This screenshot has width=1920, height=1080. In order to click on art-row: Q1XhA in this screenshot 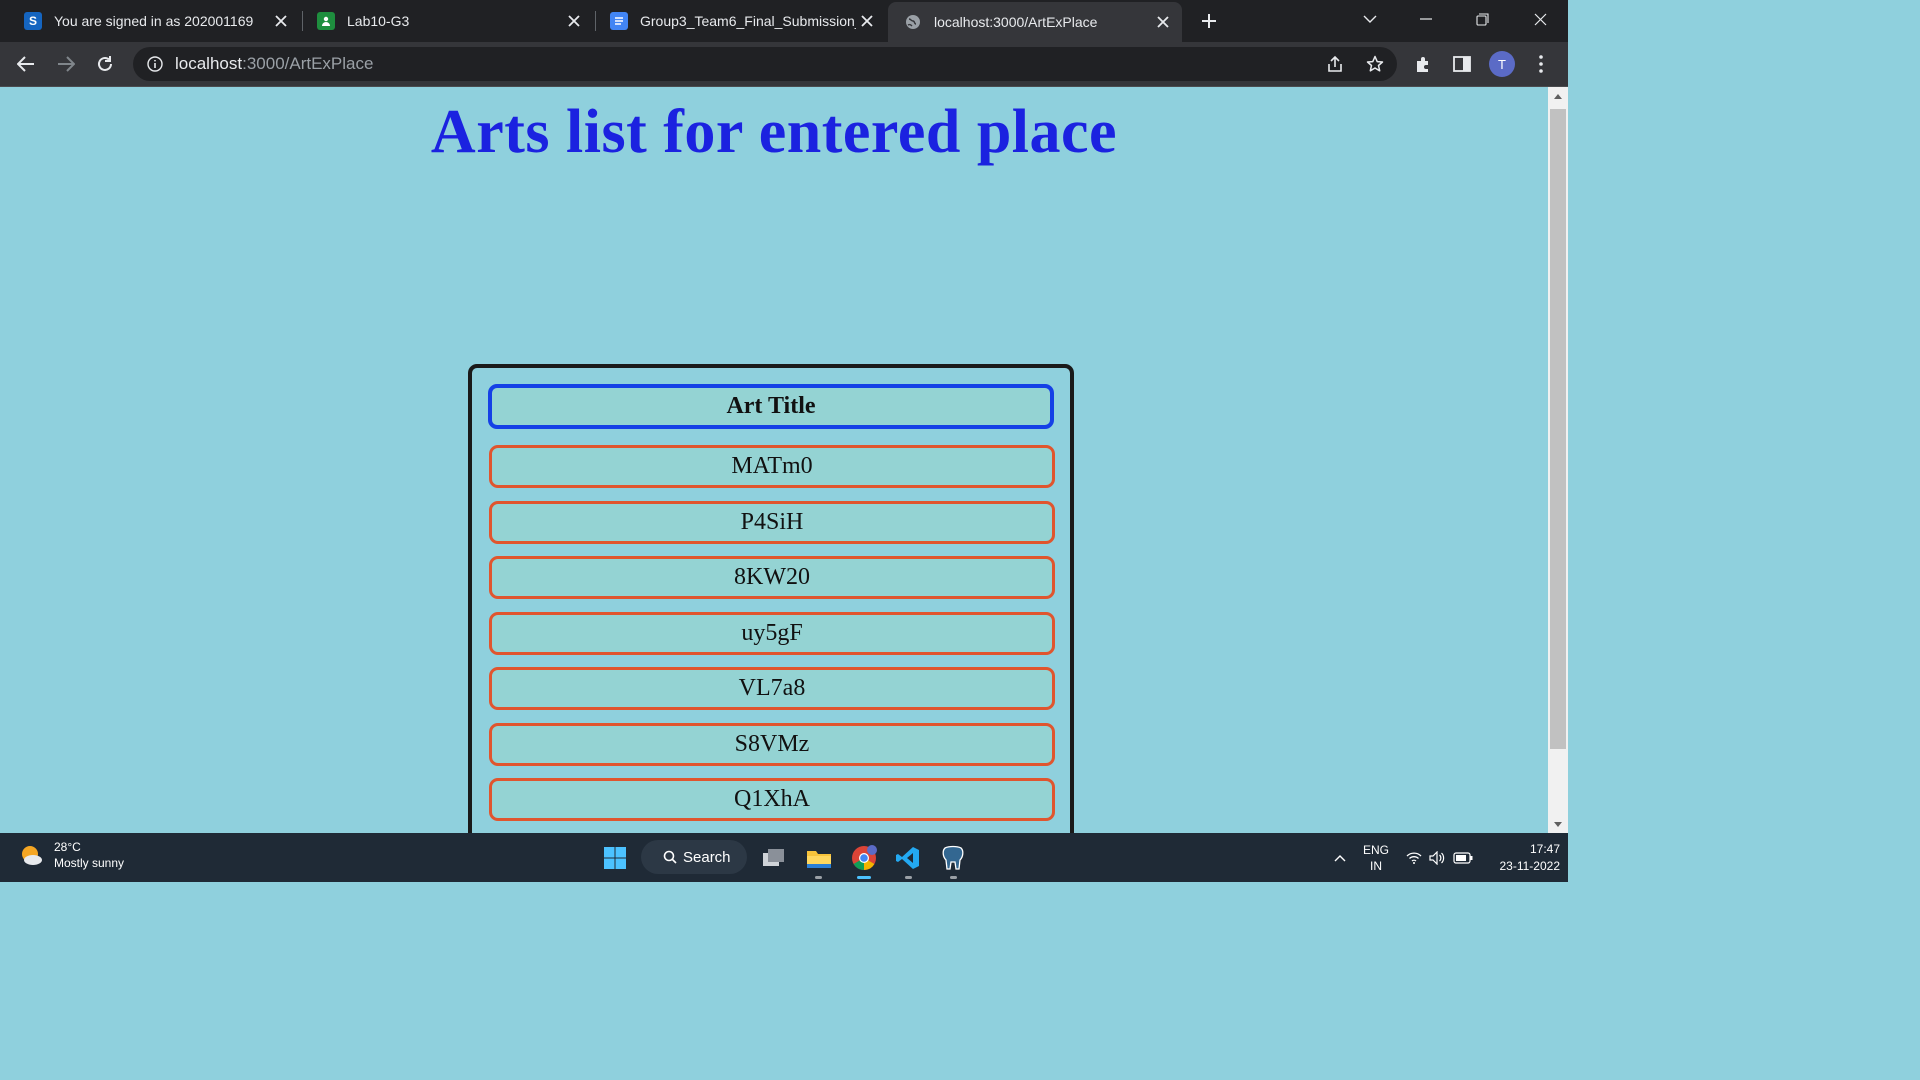, I will do `click(772, 799)`.